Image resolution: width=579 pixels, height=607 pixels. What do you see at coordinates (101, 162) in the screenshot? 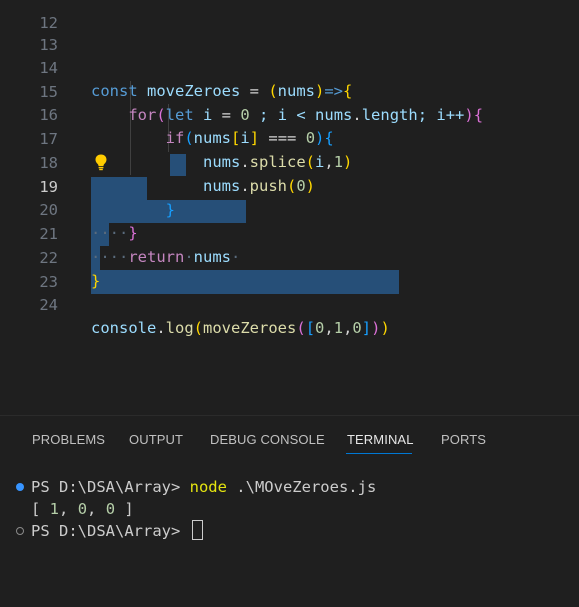
I see `lightbulb-icon` at bounding box center [101, 162].